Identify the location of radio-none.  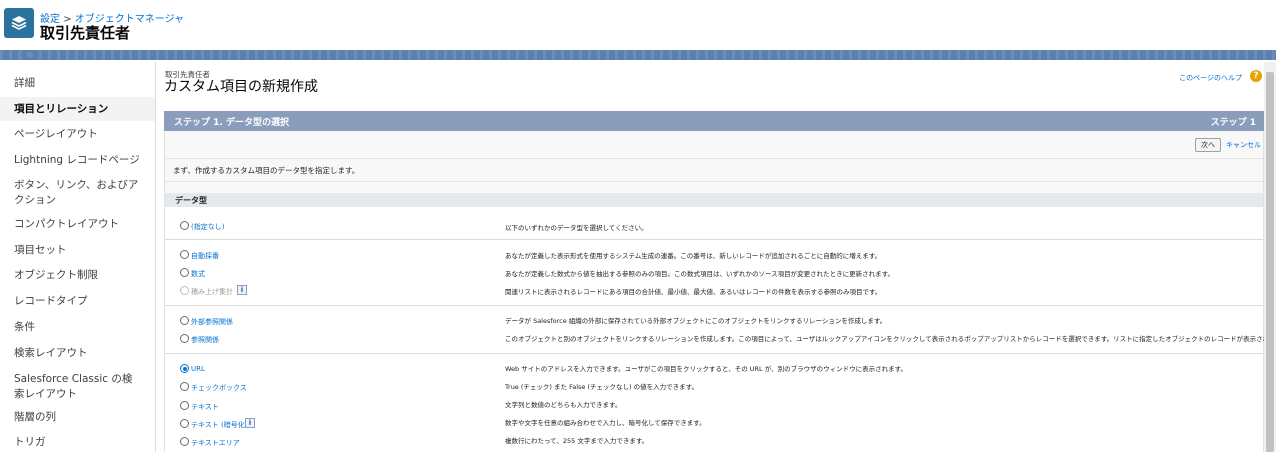
(184, 225).